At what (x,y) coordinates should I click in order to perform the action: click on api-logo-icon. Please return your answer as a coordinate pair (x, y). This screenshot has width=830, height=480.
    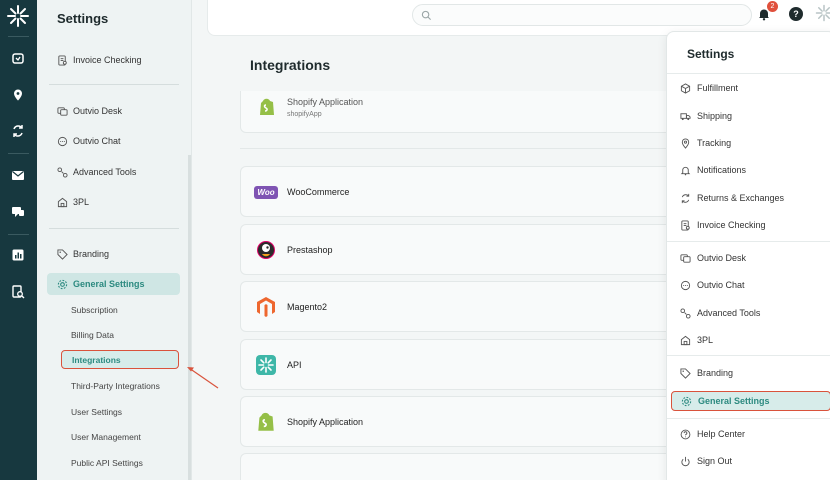
    Looking at the image, I should click on (266, 365).